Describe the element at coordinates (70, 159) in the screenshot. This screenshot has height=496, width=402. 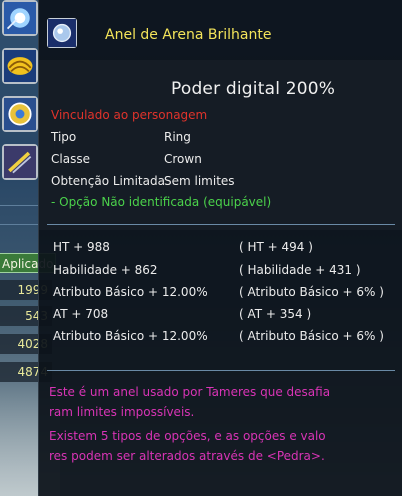
I see `class-label: Classe` at that location.